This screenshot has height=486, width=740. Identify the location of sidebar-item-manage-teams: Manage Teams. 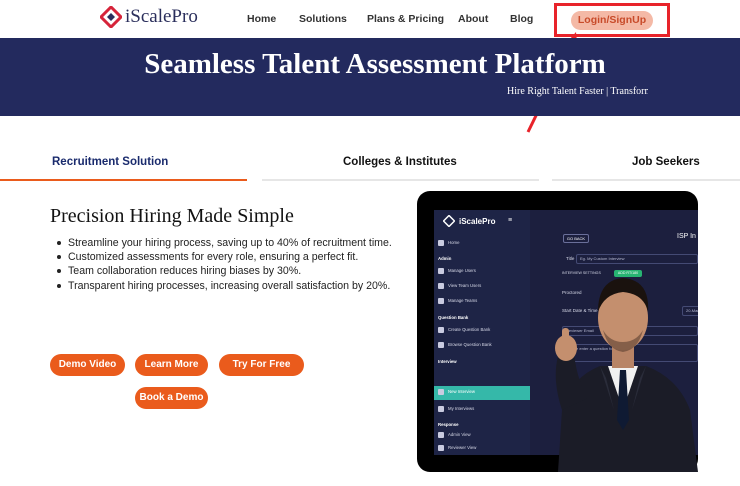
(457, 301).